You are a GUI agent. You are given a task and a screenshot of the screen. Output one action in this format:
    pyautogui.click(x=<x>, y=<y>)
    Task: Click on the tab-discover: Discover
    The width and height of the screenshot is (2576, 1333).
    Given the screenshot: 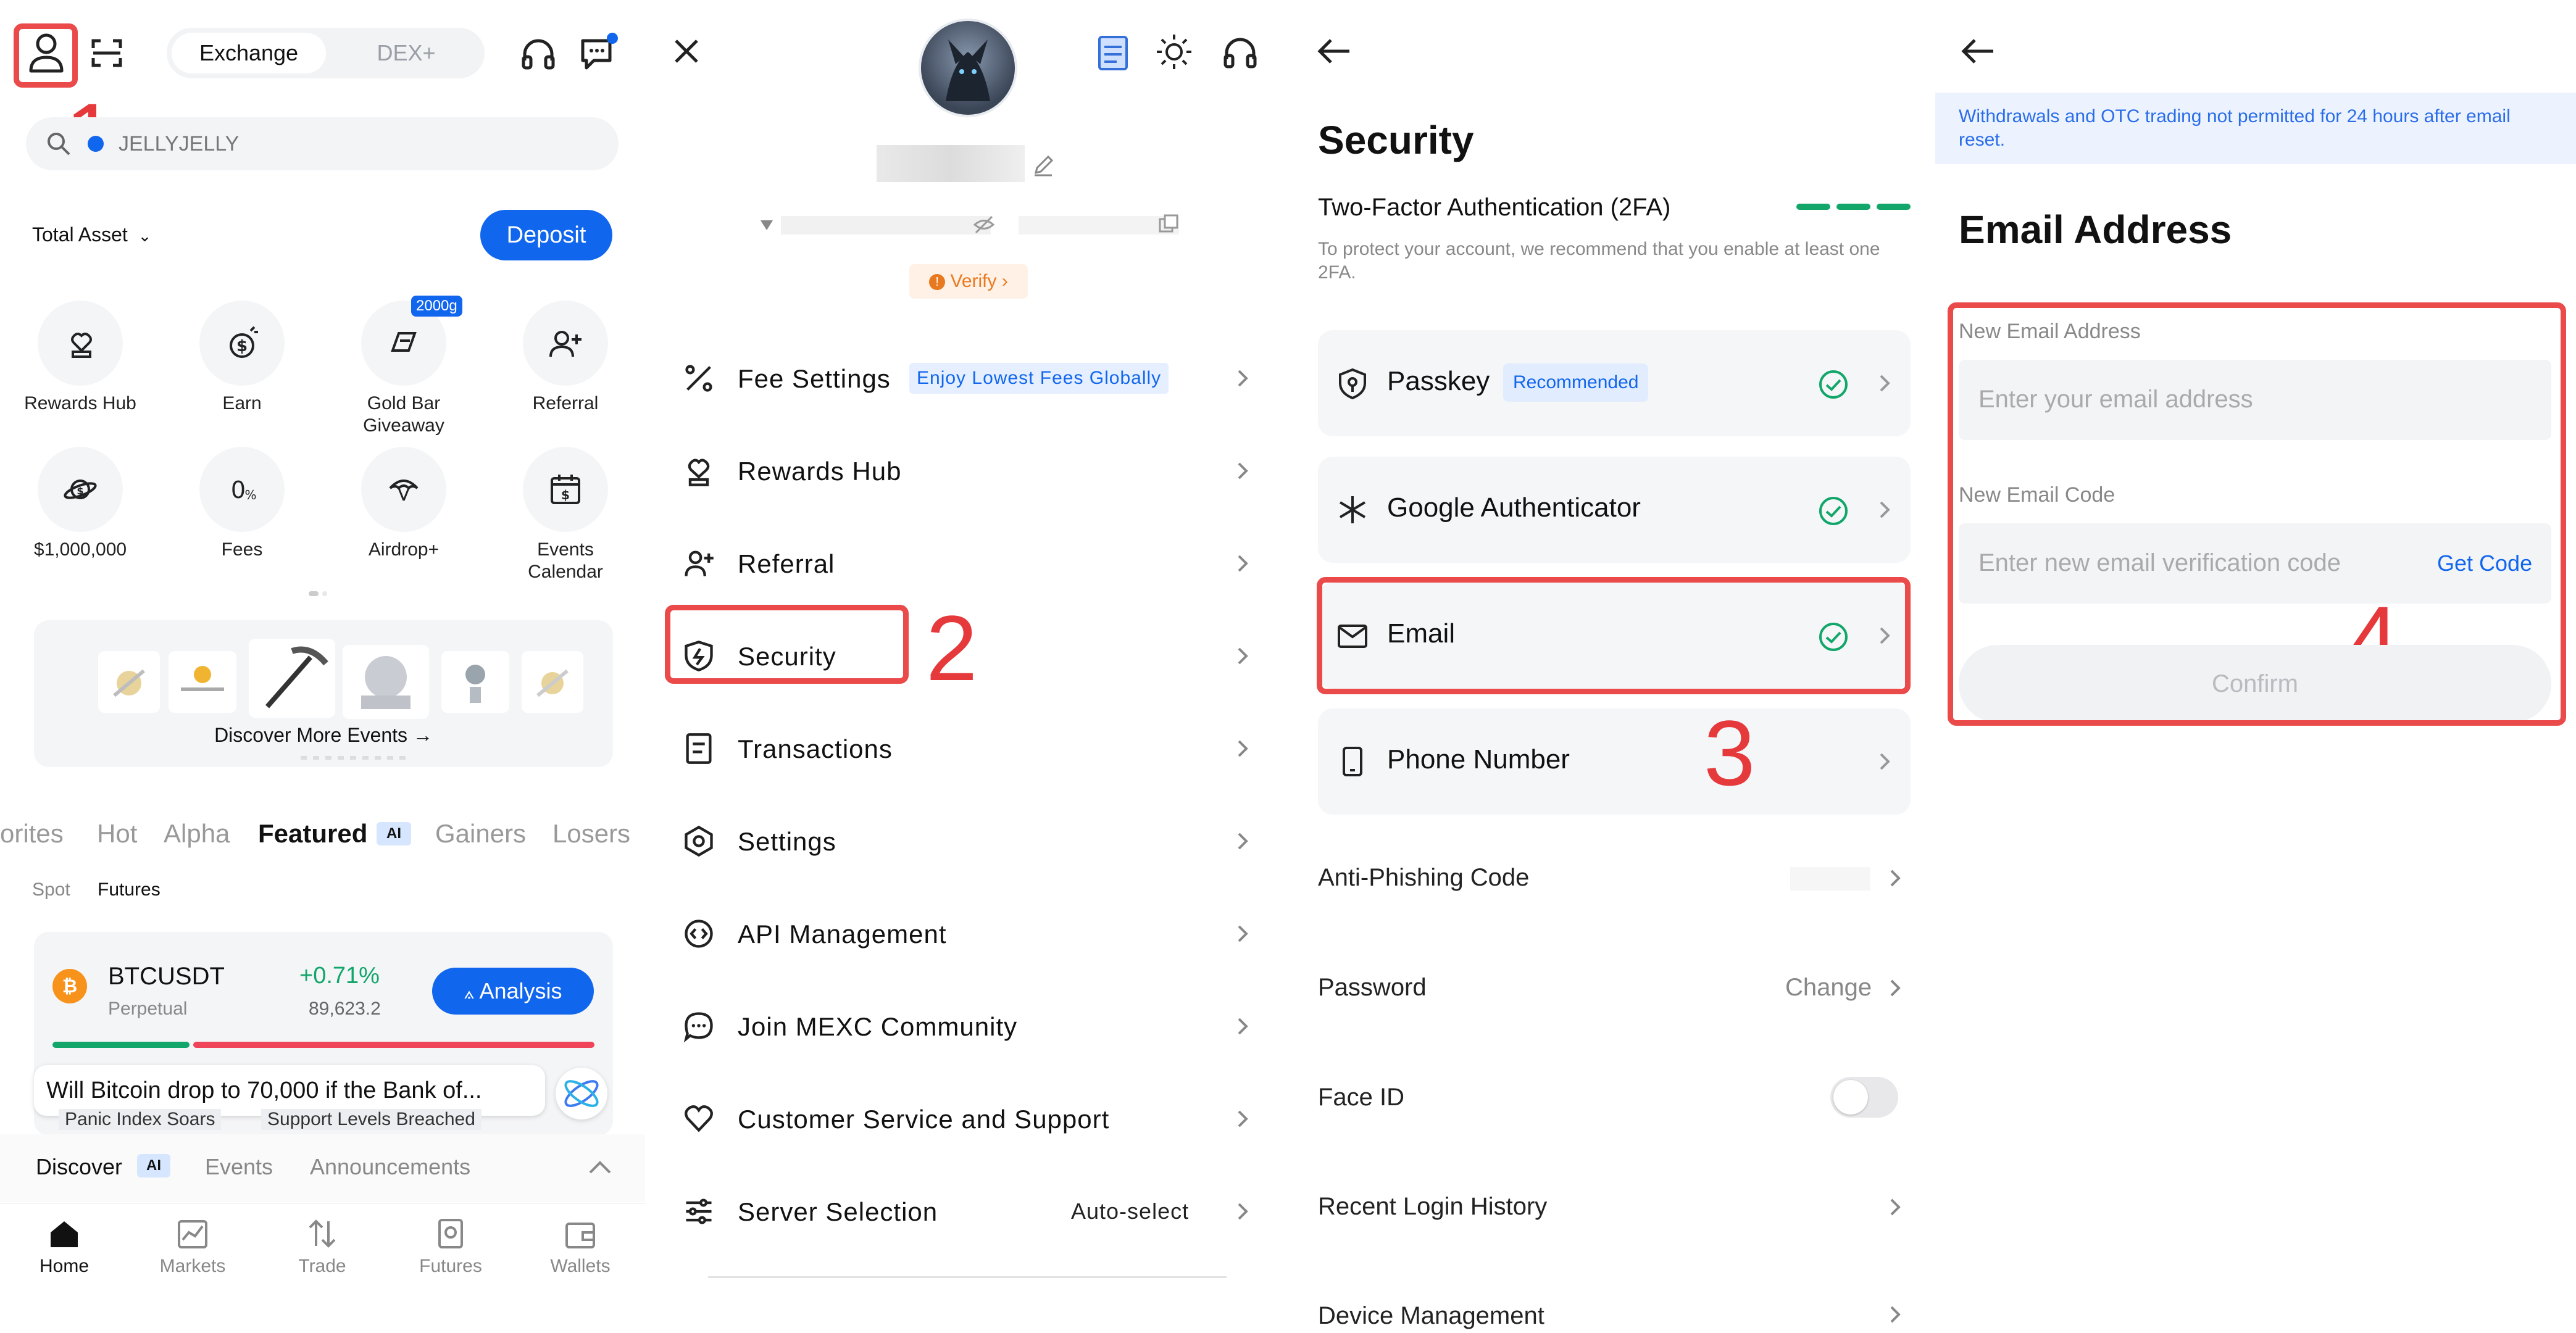 What is the action you would take?
    pyautogui.click(x=79, y=1167)
    